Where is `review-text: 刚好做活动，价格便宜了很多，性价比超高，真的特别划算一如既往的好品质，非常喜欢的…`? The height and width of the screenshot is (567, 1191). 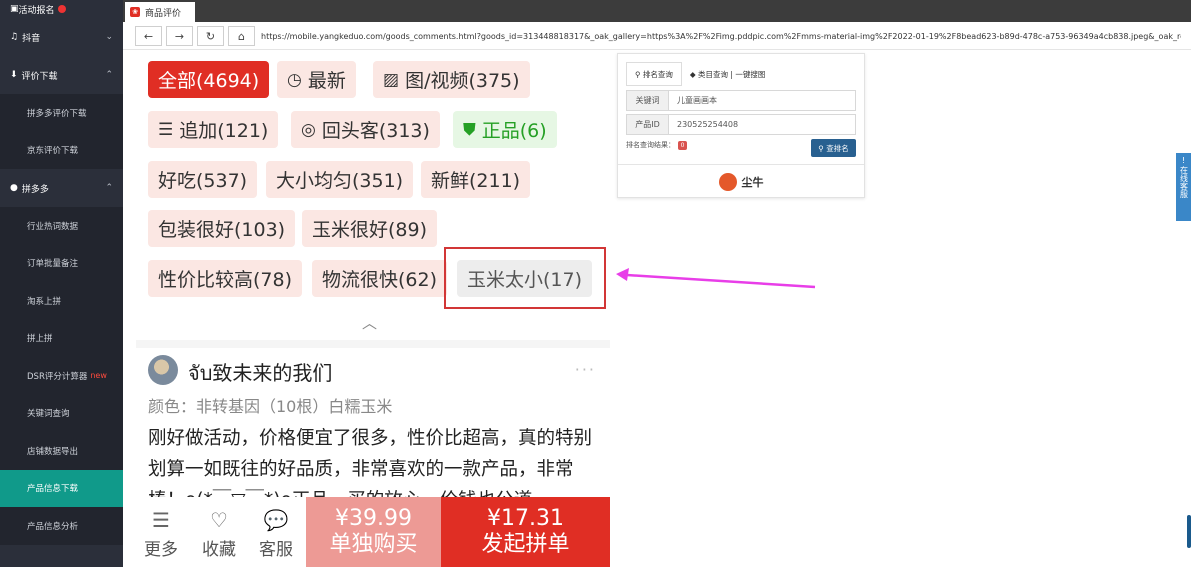 review-text: 刚好做活动，价格便宜了很多，性价比超高，真的特别划算一如既往的好品质，非常喜欢的… is located at coordinates (370, 464).